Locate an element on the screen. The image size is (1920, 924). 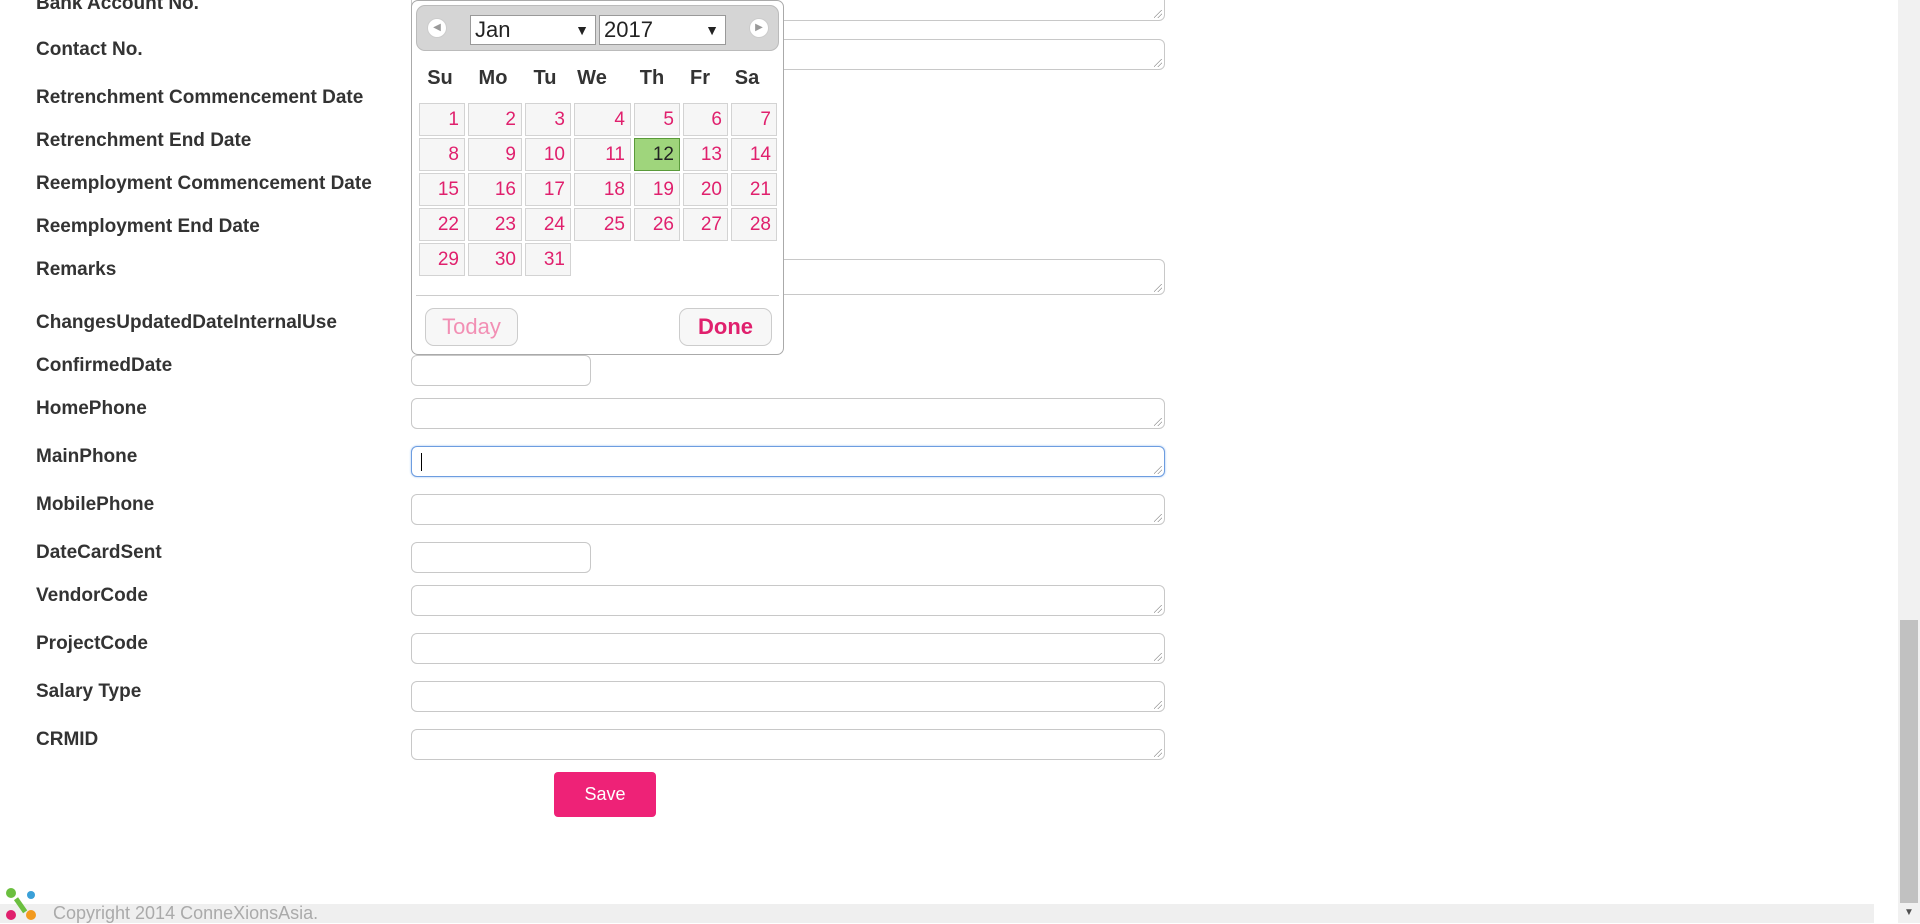
day-cell: 2 is located at coordinates (495, 119).